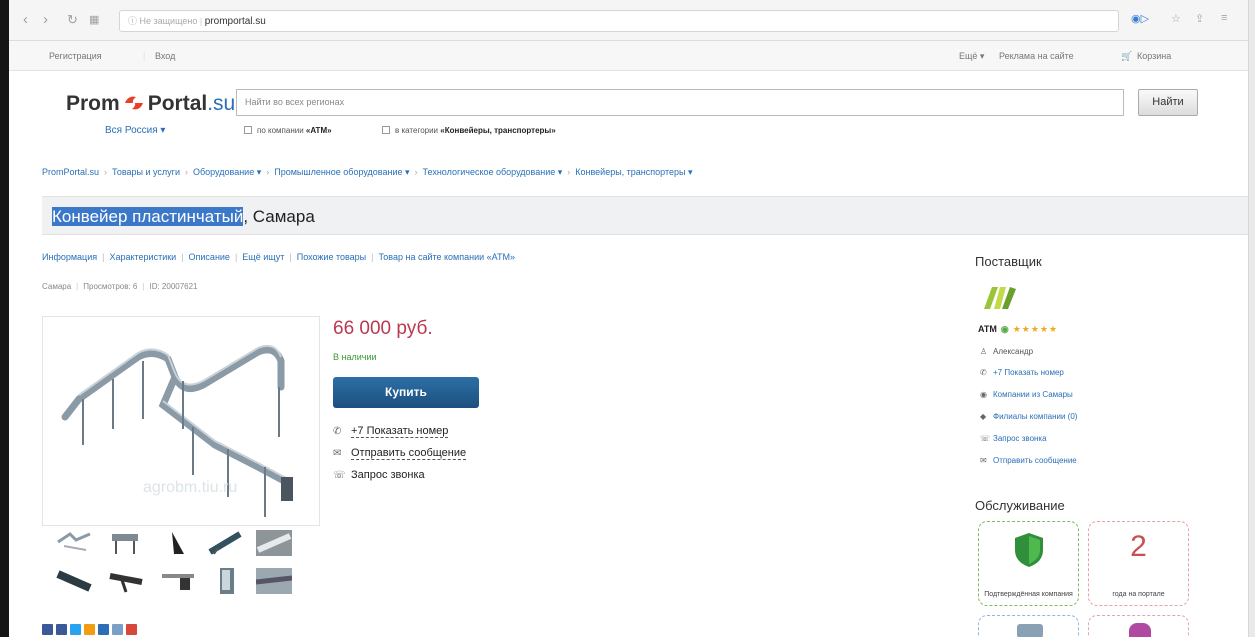 The height and width of the screenshot is (637, 1255). Describe the element at coordinates (1035, 416) in the screenshot. I see `supplier-branches-label: Филиалы компании (0)` at that location.